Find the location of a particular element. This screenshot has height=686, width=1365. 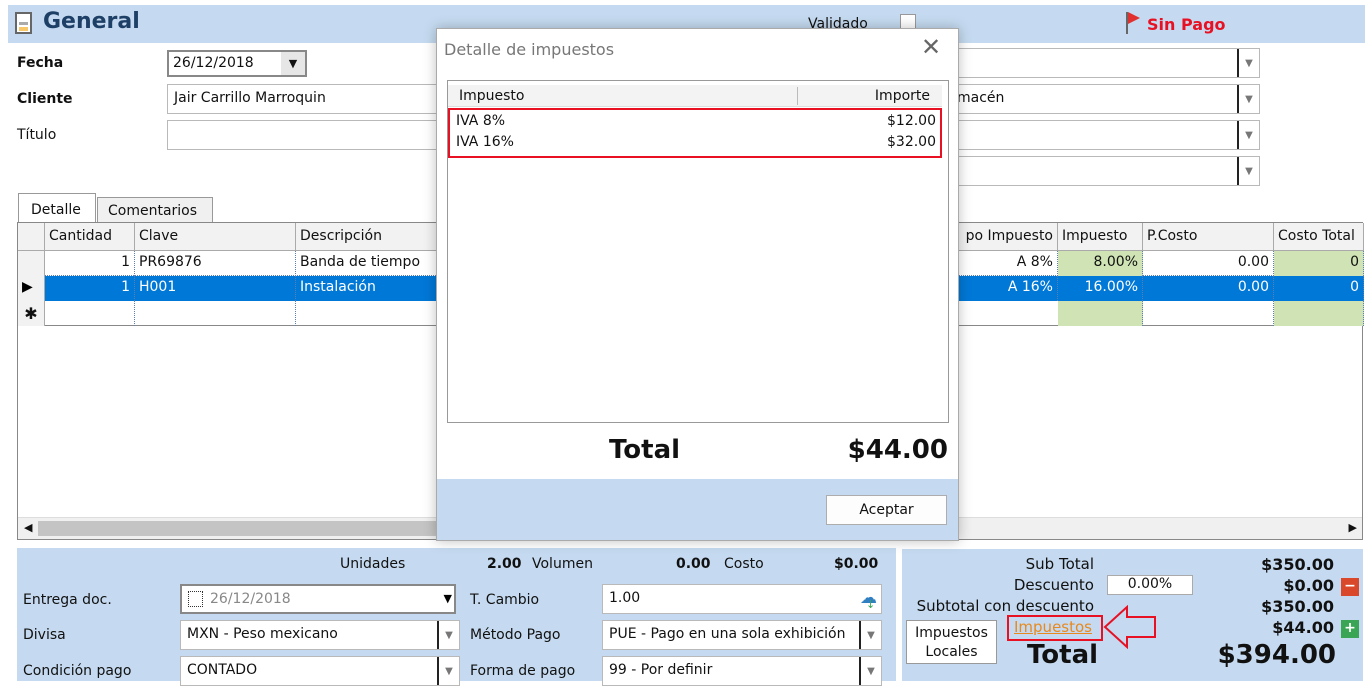

col-pcosto: P.Costo is located at coordinates (1208, 237).